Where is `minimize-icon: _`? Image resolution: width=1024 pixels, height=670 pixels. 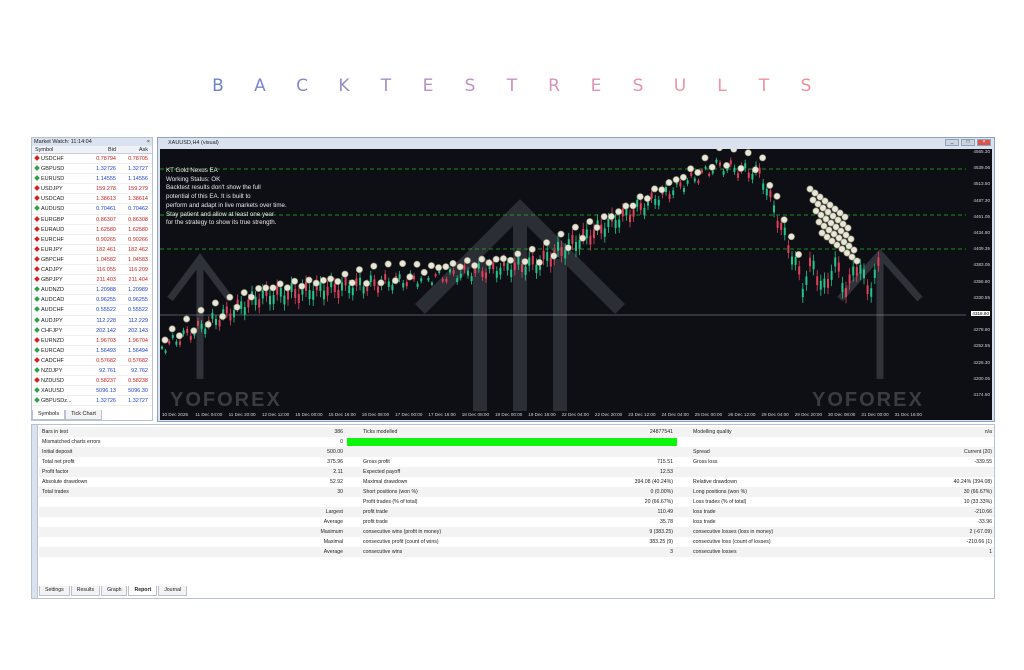
minimize-icon: _ is located at coordinates (952, 142).